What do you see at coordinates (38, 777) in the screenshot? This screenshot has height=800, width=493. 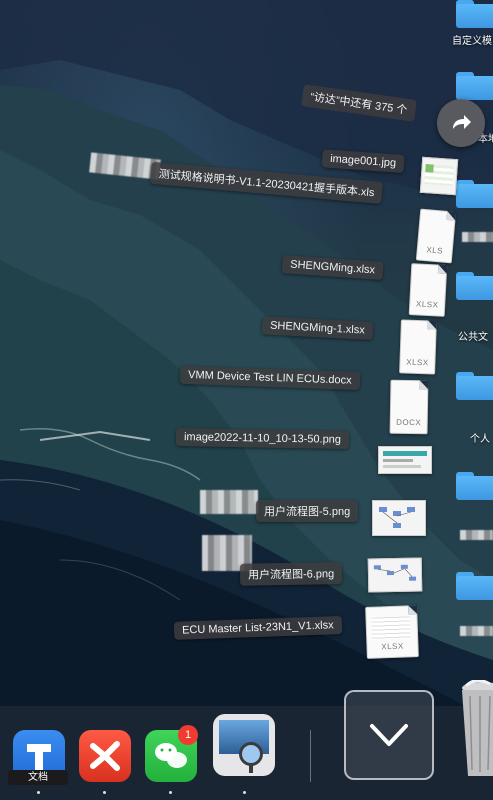 I see `dock-tooltip: 文档` at bounding box center [38, 777].